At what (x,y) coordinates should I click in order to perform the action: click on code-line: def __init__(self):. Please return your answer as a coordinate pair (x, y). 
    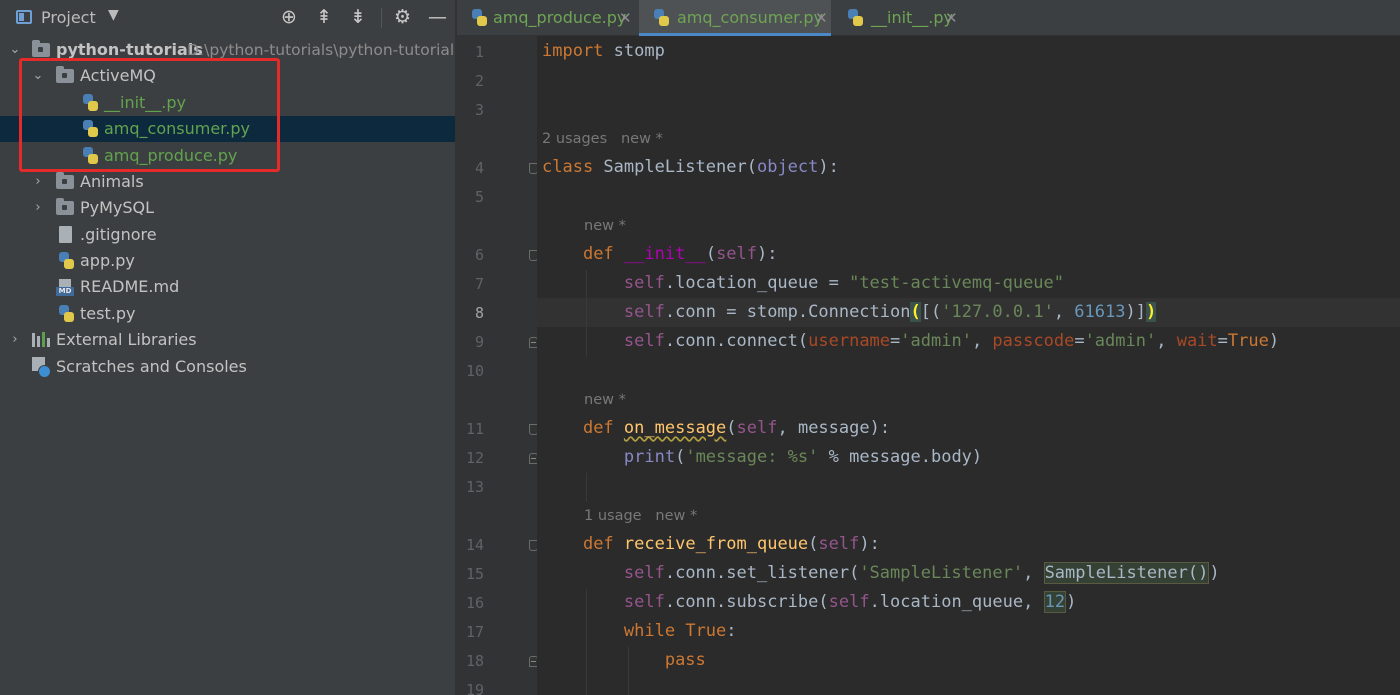
    Looking at the image, I should click on (660, 254).